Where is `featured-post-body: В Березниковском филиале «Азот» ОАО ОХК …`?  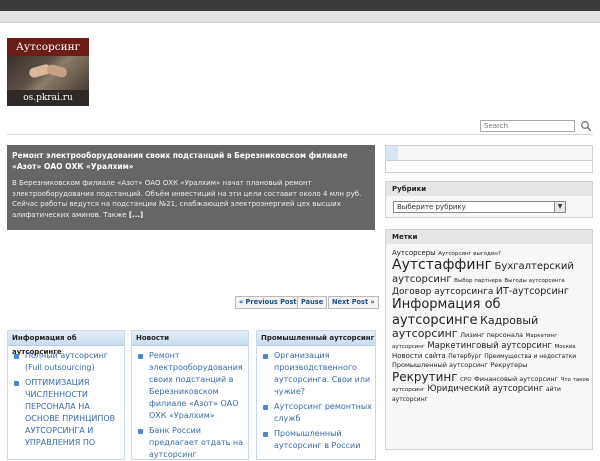
featured-post-body: В Березниковском филиале «Азот» ОАО ОХК … is located at coordinates (187, 199).